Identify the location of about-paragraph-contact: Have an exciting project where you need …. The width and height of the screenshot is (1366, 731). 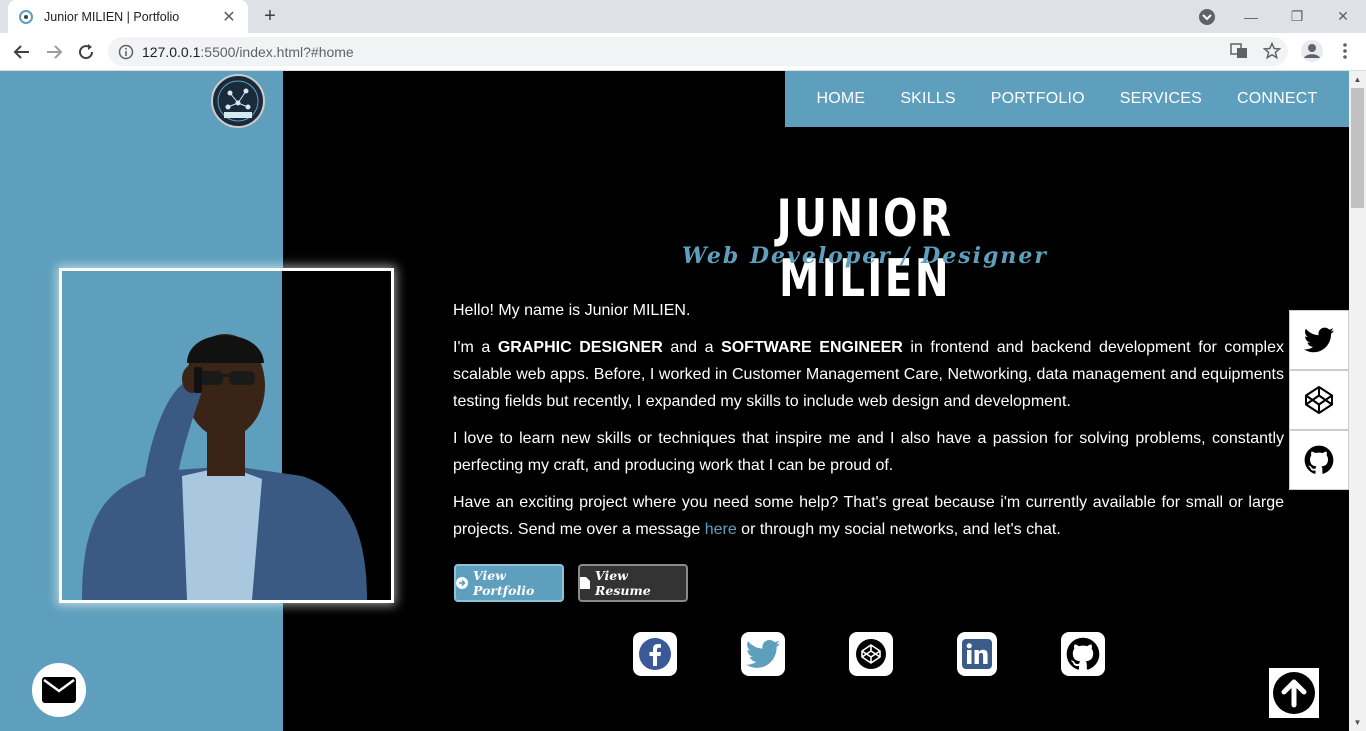
(868, 516).